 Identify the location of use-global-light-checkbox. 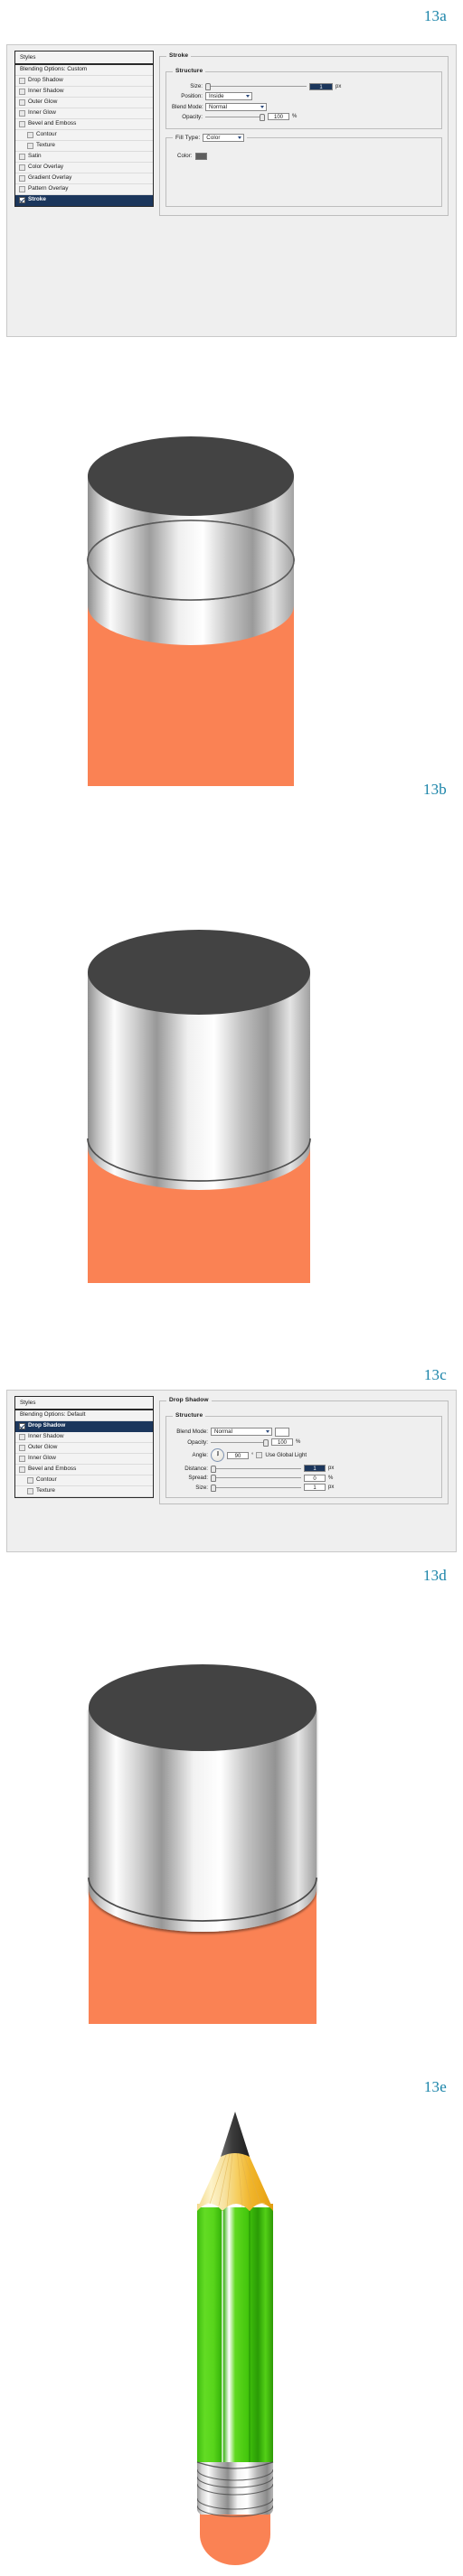
(259, 1455).